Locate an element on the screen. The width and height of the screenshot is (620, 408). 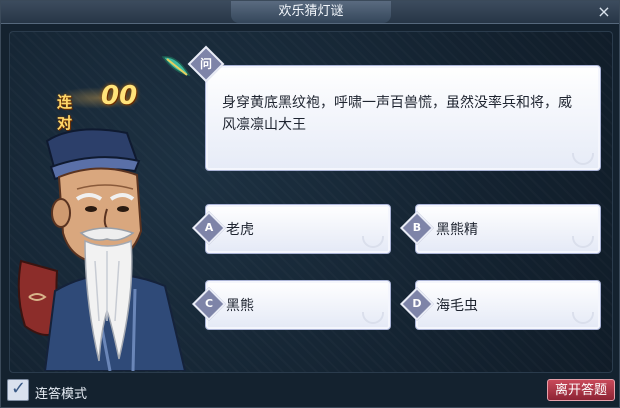
option-c-label: 黑熊 is located at coordinates (240, 306).